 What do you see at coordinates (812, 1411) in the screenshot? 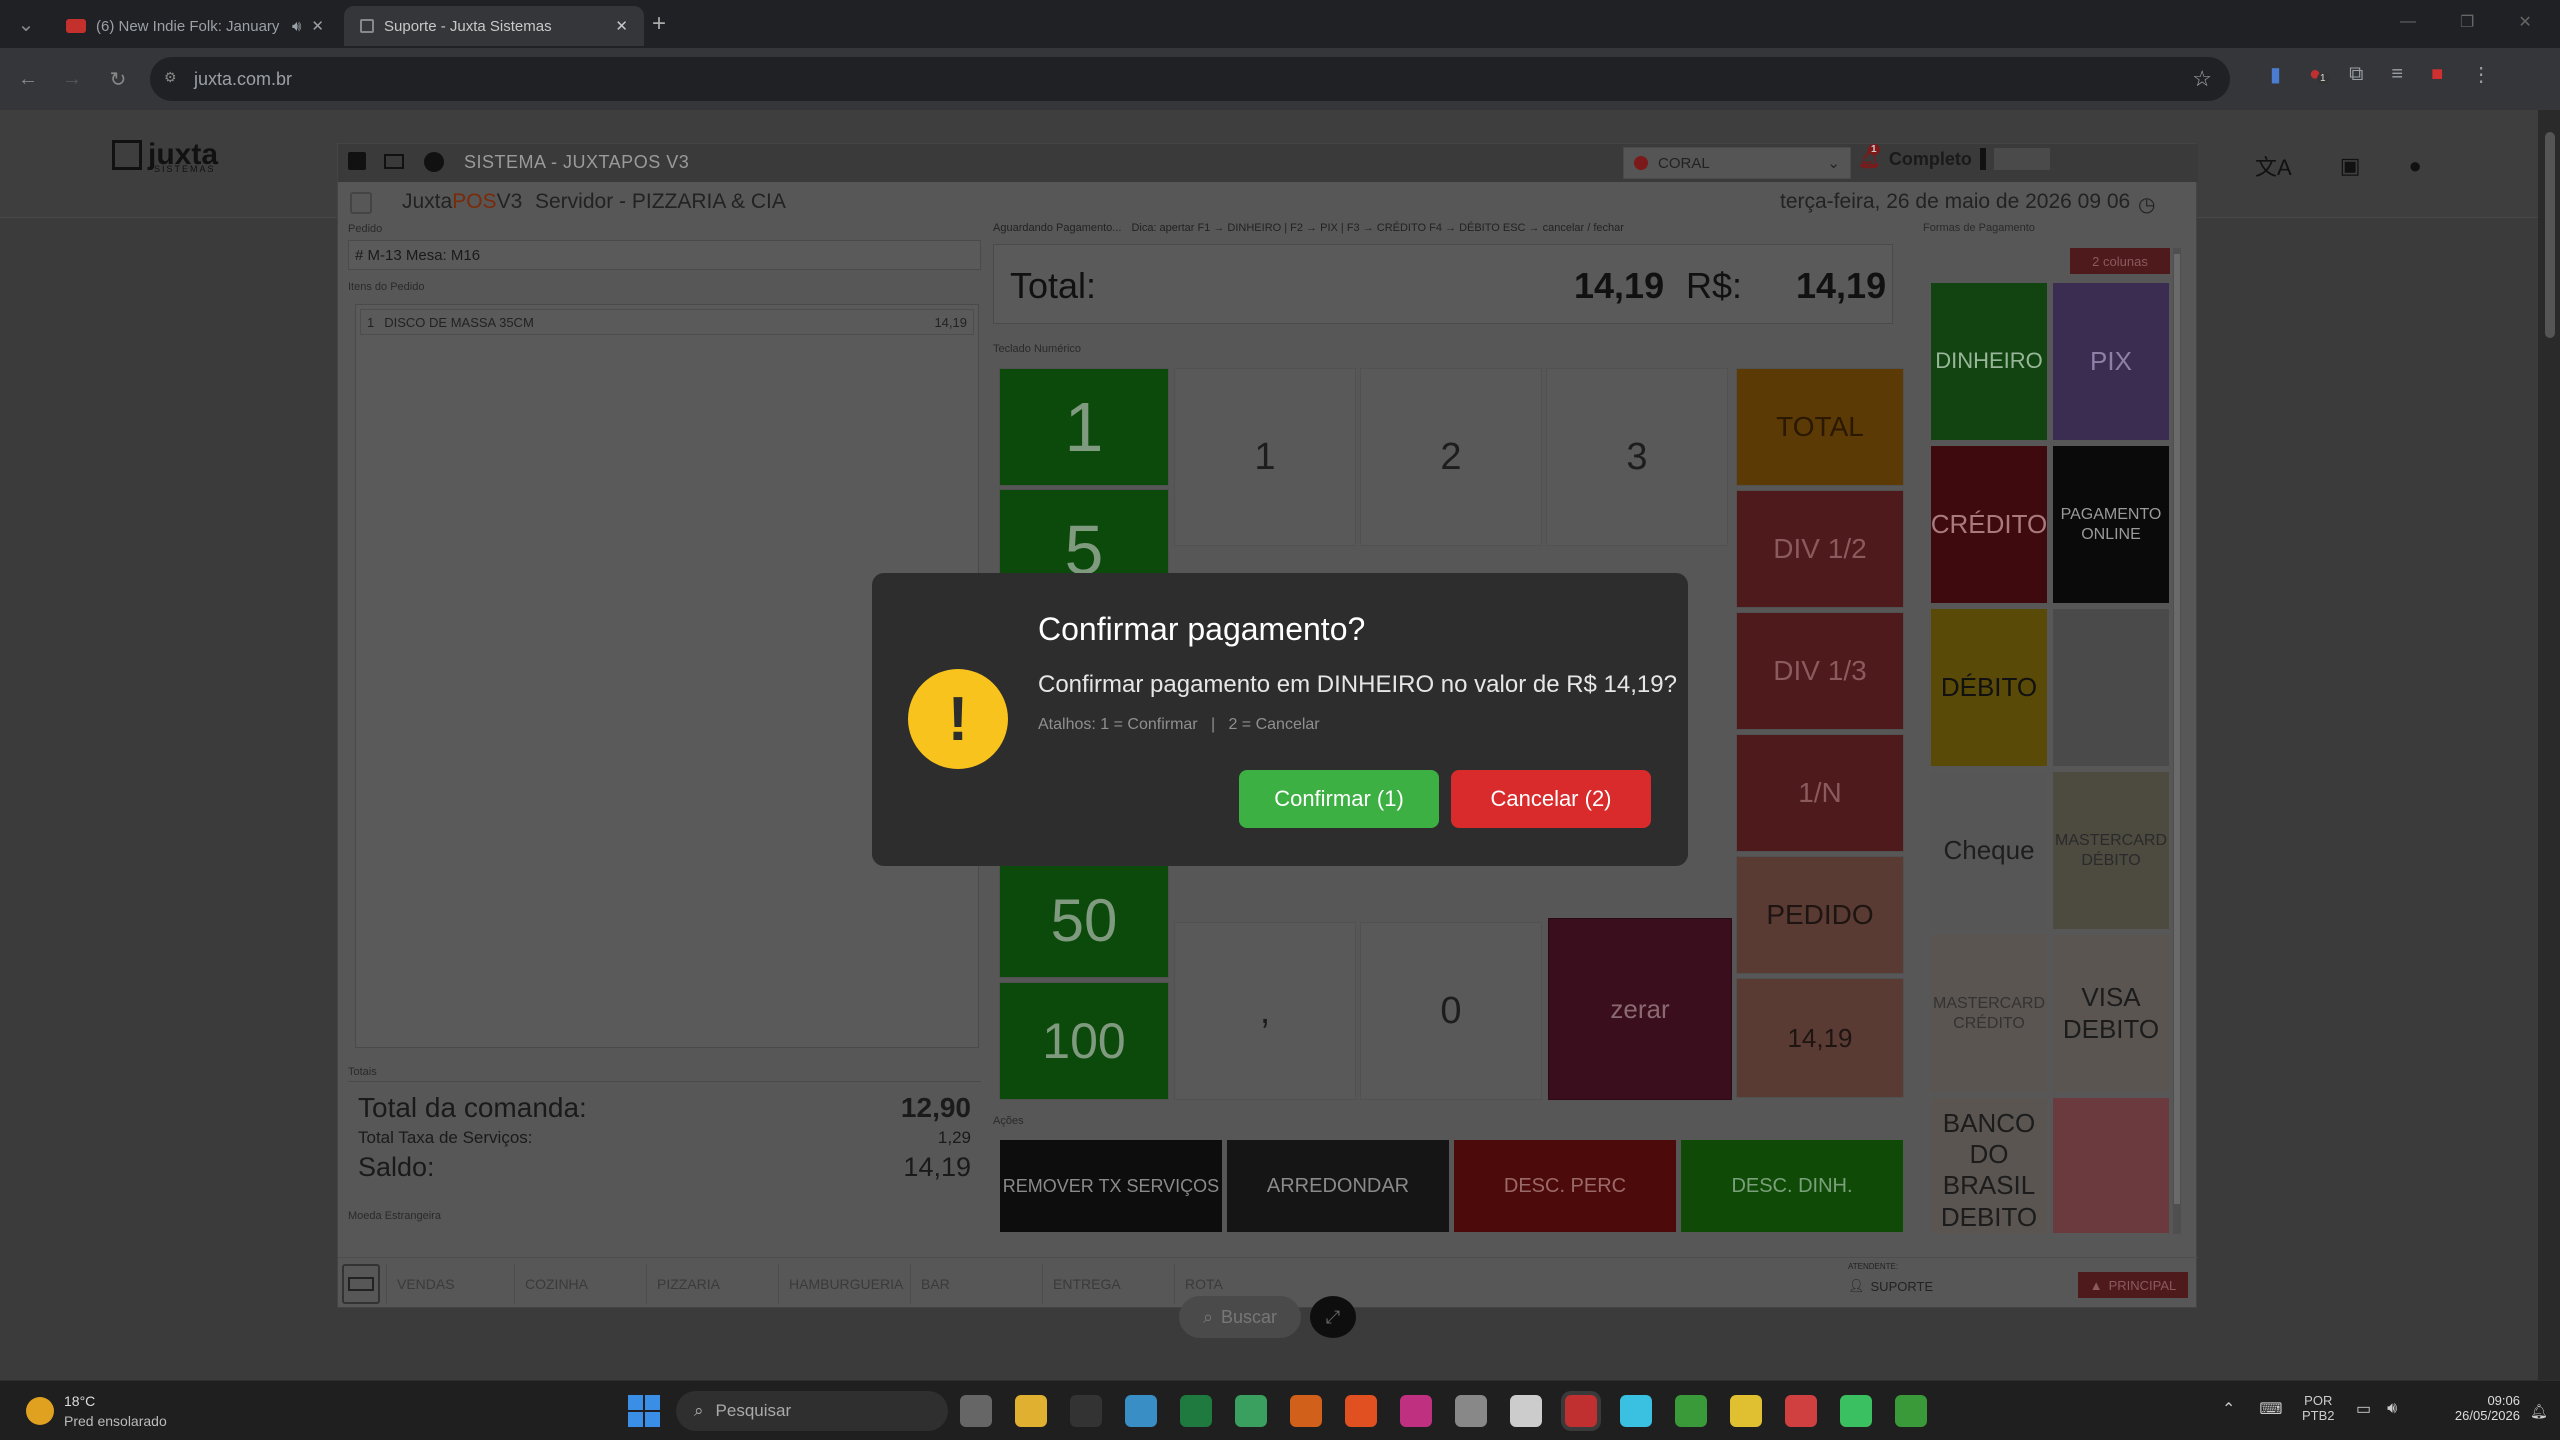
I see `taskbar-search: ⌕ Pesquisar` at bounding box center [812, 1411].